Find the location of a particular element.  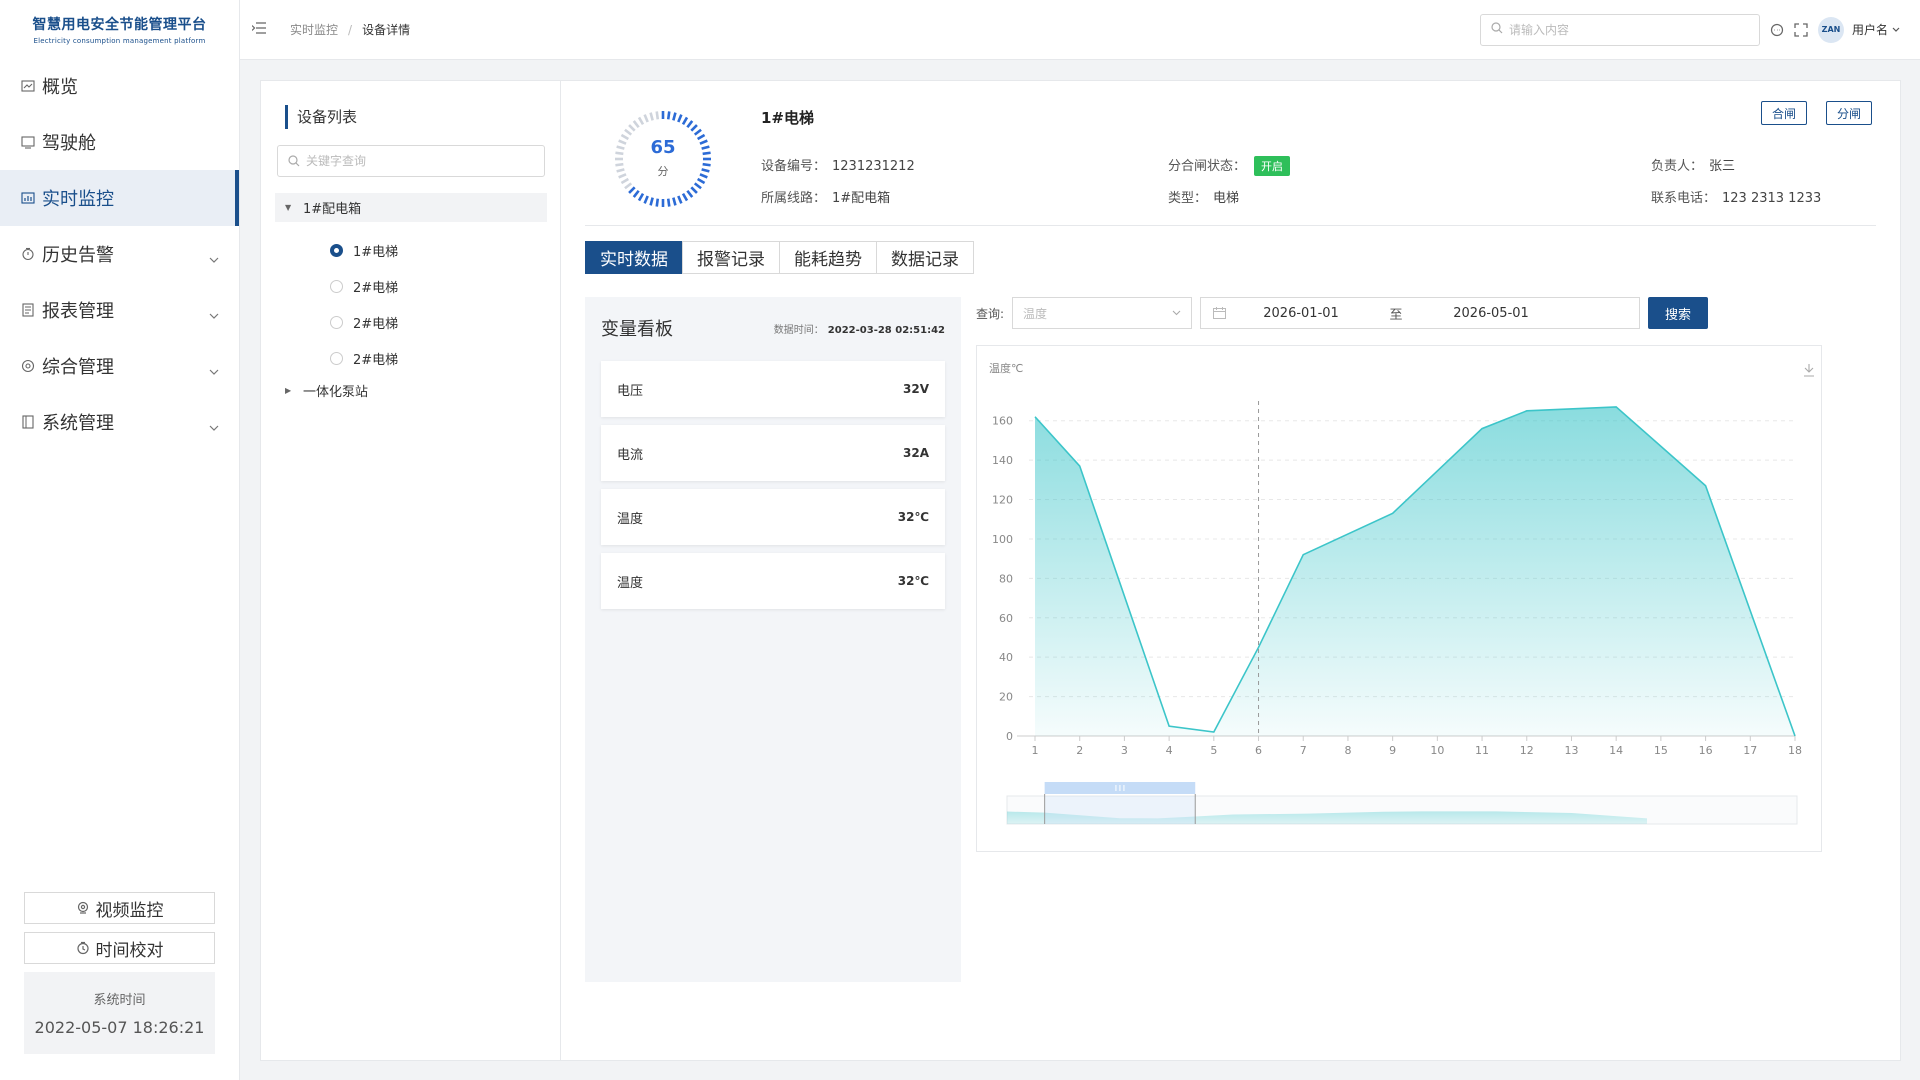

variable-card: 温度 32℃ is located at coordinates (773, 517).